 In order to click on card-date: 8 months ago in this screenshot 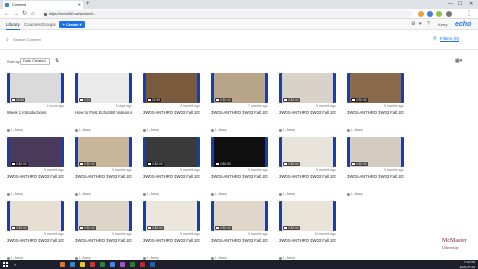, I will do `click(394, 106)`.